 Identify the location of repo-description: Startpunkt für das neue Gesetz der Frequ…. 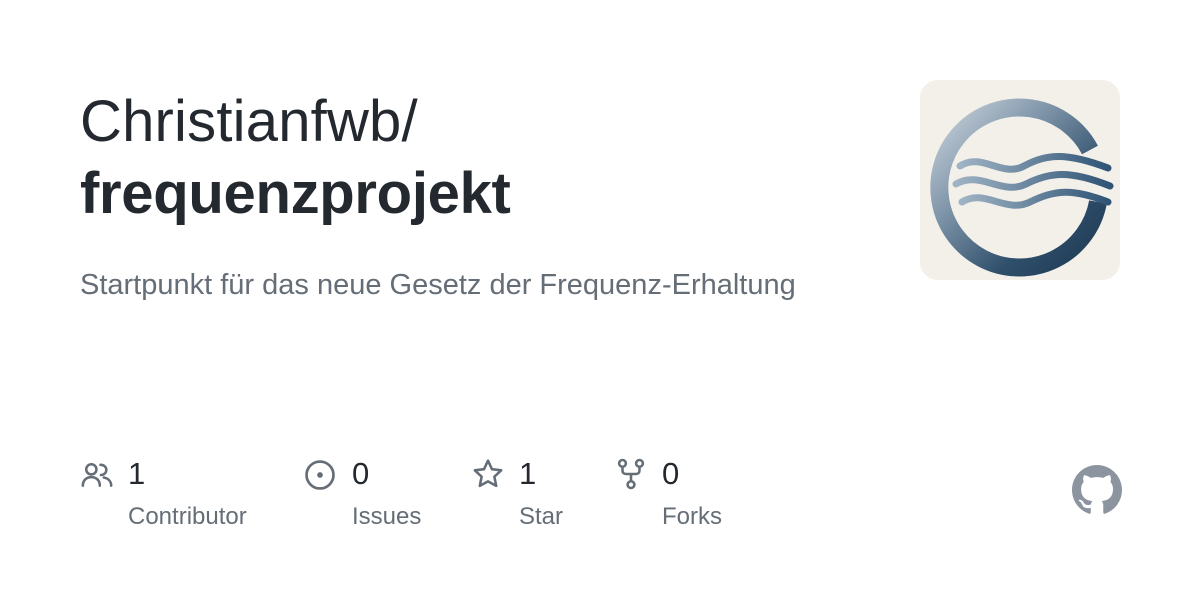
(438, 285).